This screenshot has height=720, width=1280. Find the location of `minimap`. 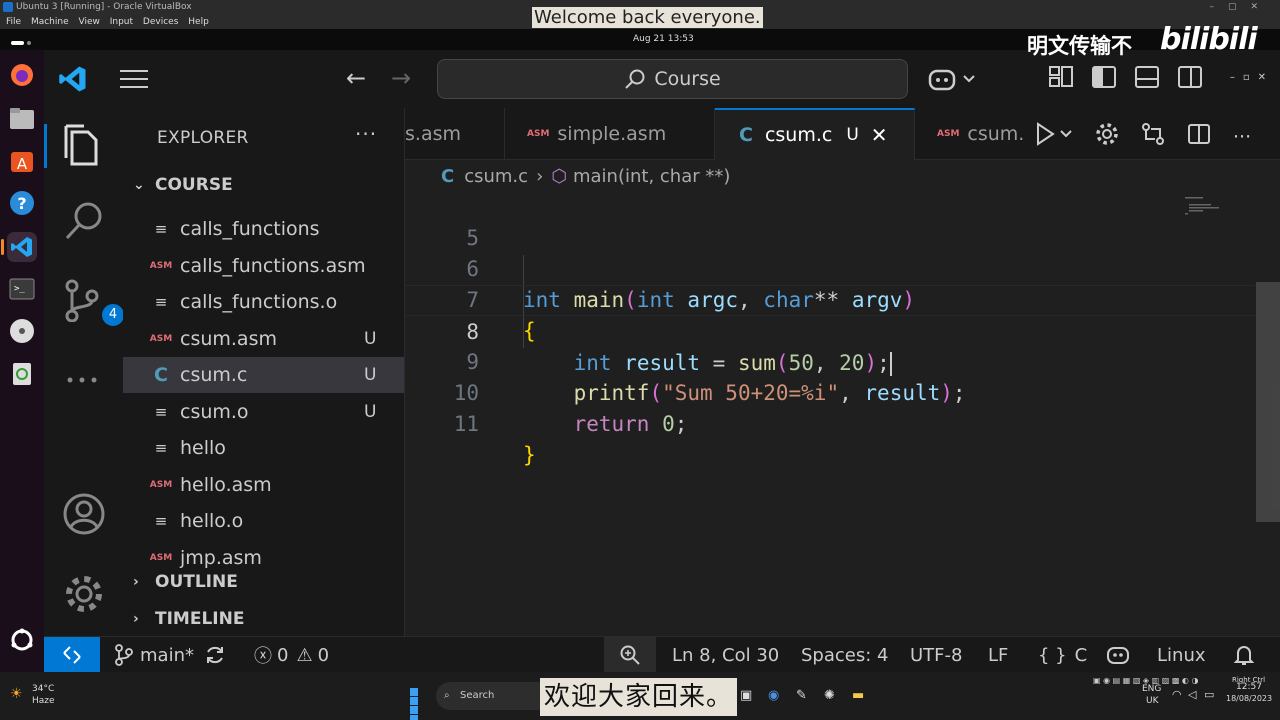

minimap is located at coordinates (1215, 207).